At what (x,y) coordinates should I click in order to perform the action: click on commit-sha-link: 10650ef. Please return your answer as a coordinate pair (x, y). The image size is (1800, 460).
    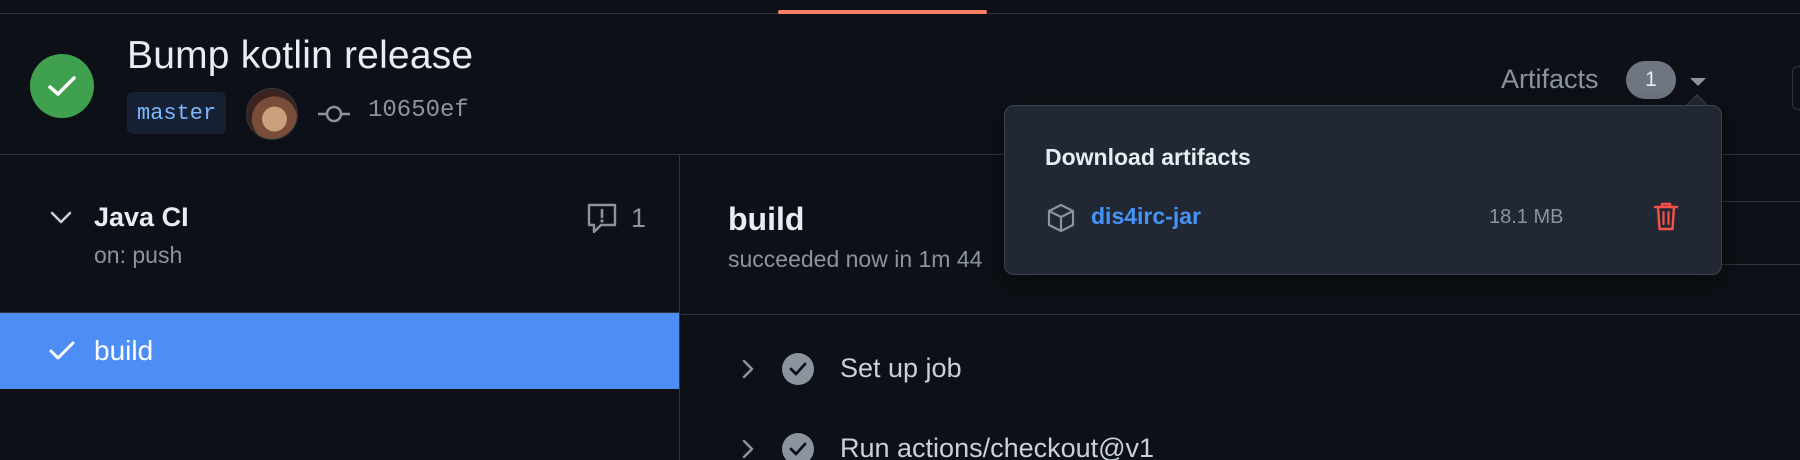
    Looking at the image, I should click on (418, 110).